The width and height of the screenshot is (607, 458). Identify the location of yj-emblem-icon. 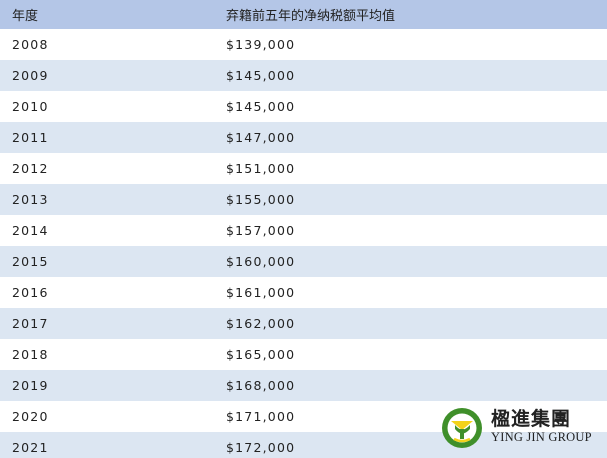
(462, 428).